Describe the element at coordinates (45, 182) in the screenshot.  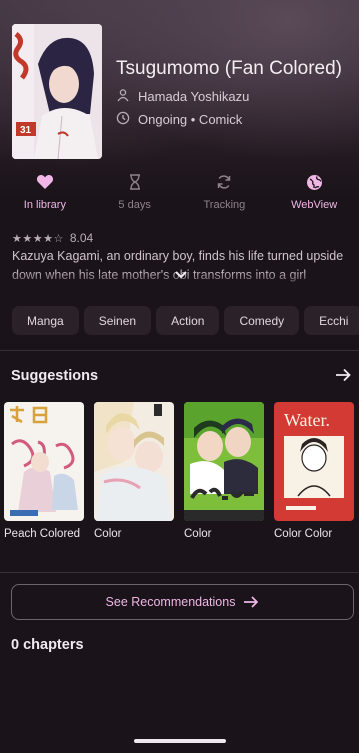
I see `heart-icon` at that location.